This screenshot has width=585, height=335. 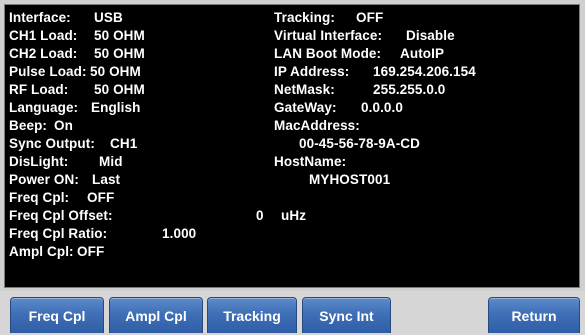 What do you see at coordinates (61, 215) in the screenshot?
I see `freq-cpl-offset-label: Freq Cpl Offset:` at bounding box center [61, 215].